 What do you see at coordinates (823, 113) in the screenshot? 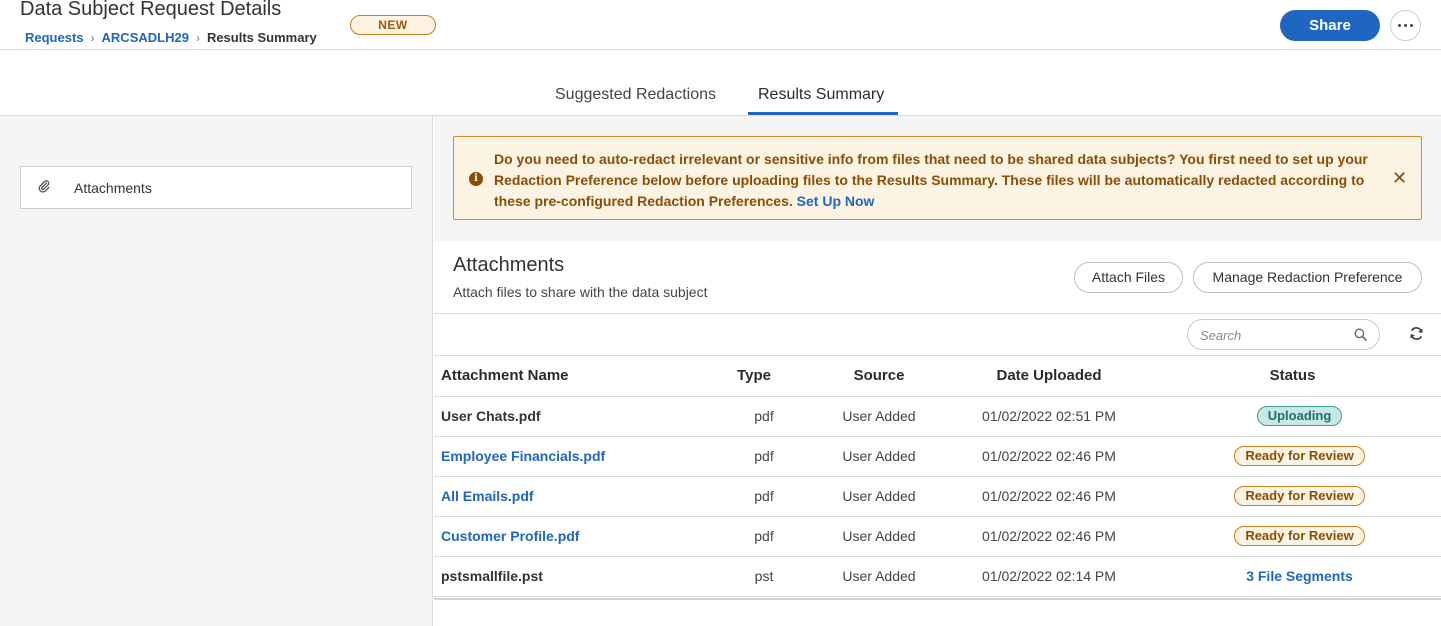
I see `active-tab-indicator` at bounding box center [823, 113].